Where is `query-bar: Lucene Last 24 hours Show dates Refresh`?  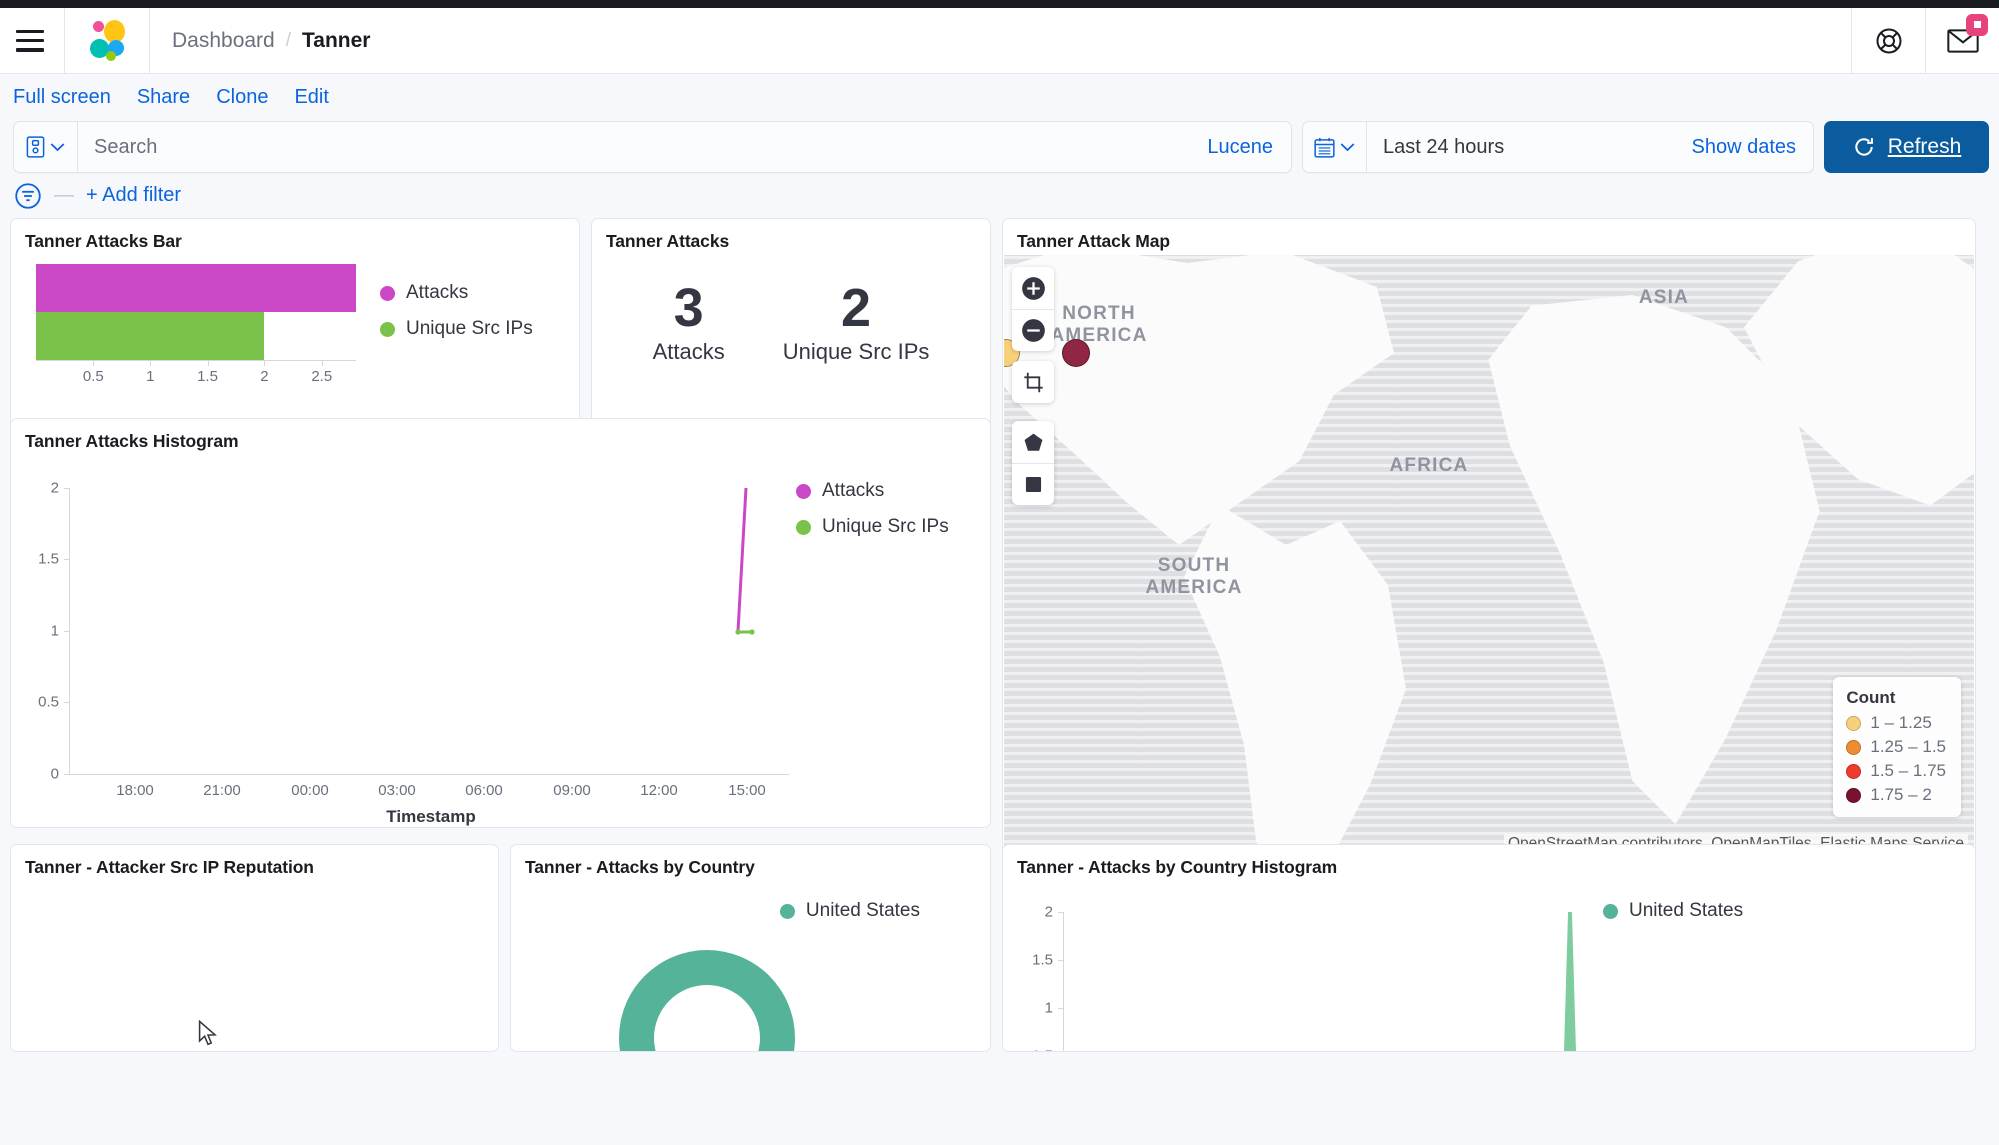
query-bar: Lucene Last 24 hours Show dates Refresh is located at coordinates (999, 147).